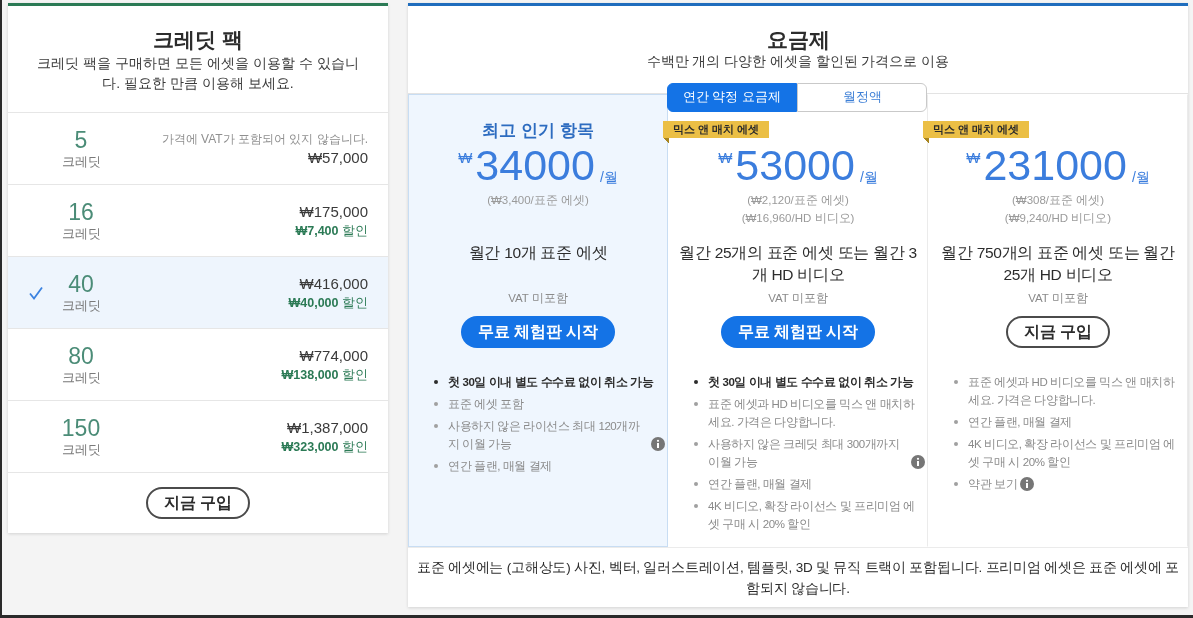 The width and height of the screenshot is (1193, 618). I want to click on feature-text: 사용하지 않은 크레딧 최대 300개까지 이월 가능, so click(804, 453).